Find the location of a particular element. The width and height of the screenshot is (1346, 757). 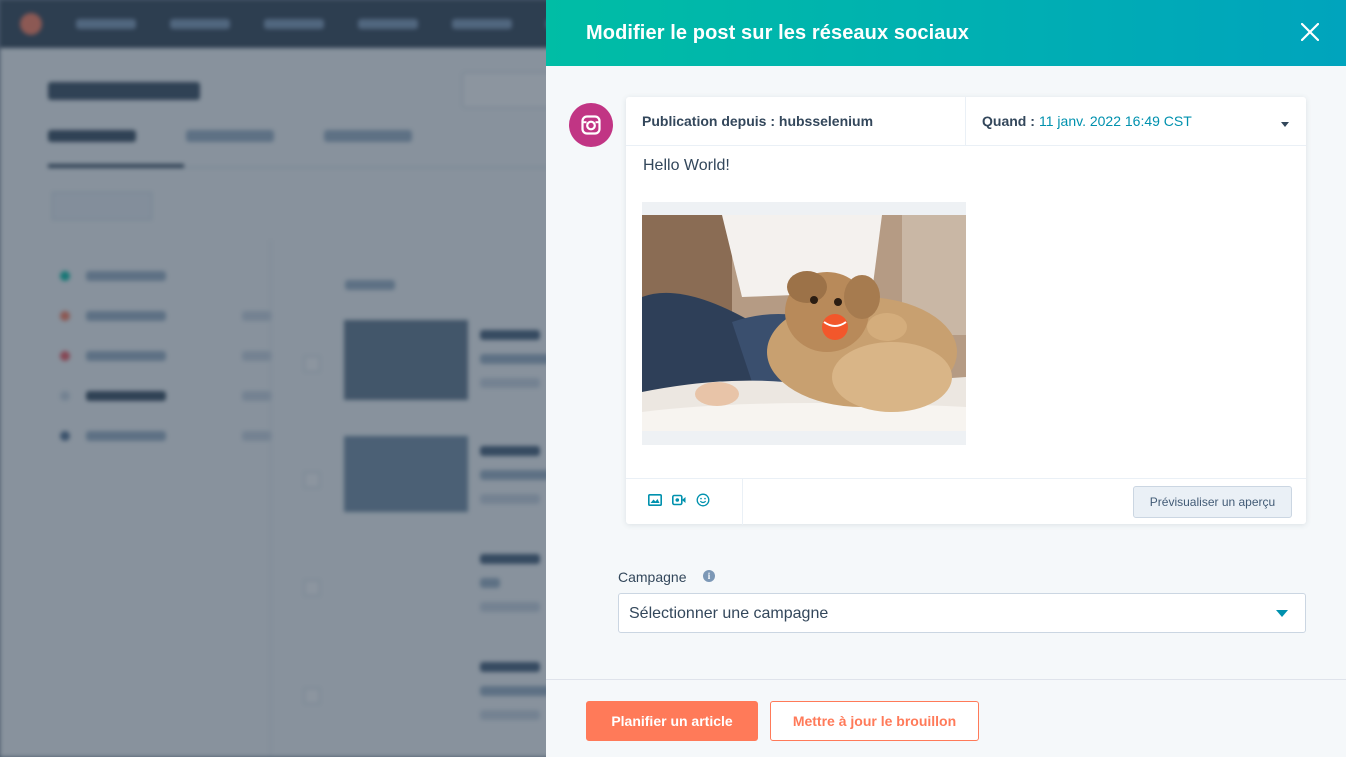

instagram-icon is located at coordinates (591, 125).